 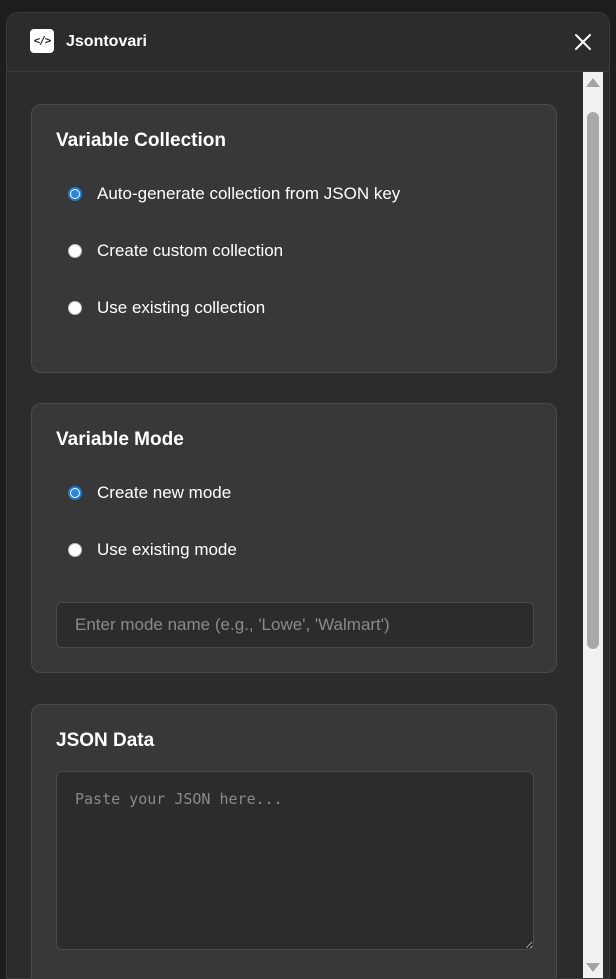 What do you see at coordinates (593, 967) in the screenshot?
I see `scroll-down-arrow-icon` at bounding box center [593, 967].